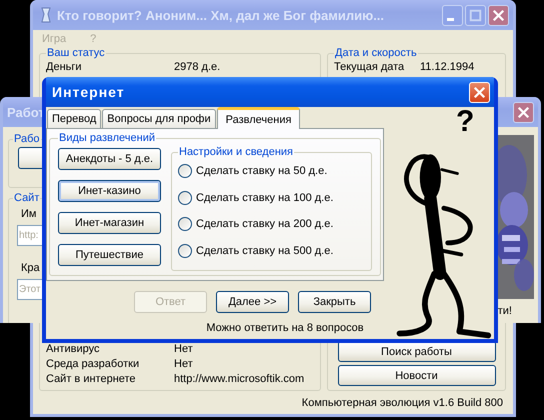 The width and height of the screenshot is (544, 420). What do you see at coordinates (236, 152) in the screenshot?
I see `group-title: Настройки и сведения` at bounding box center [236, 152].